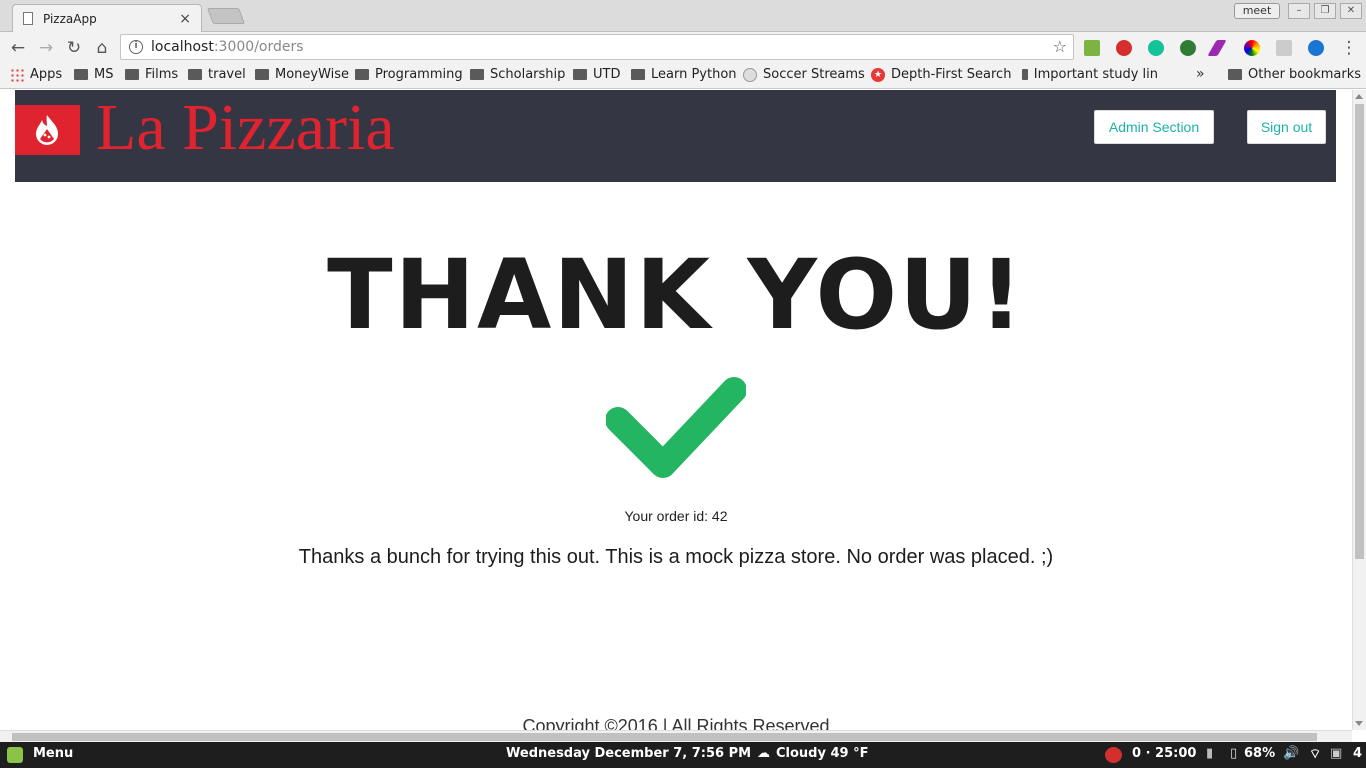  What do you see at coordinates (1349, 48) in the screenshot?
I see `chrome-menu-icon: ⋮` at bounding box center [1349, 48].